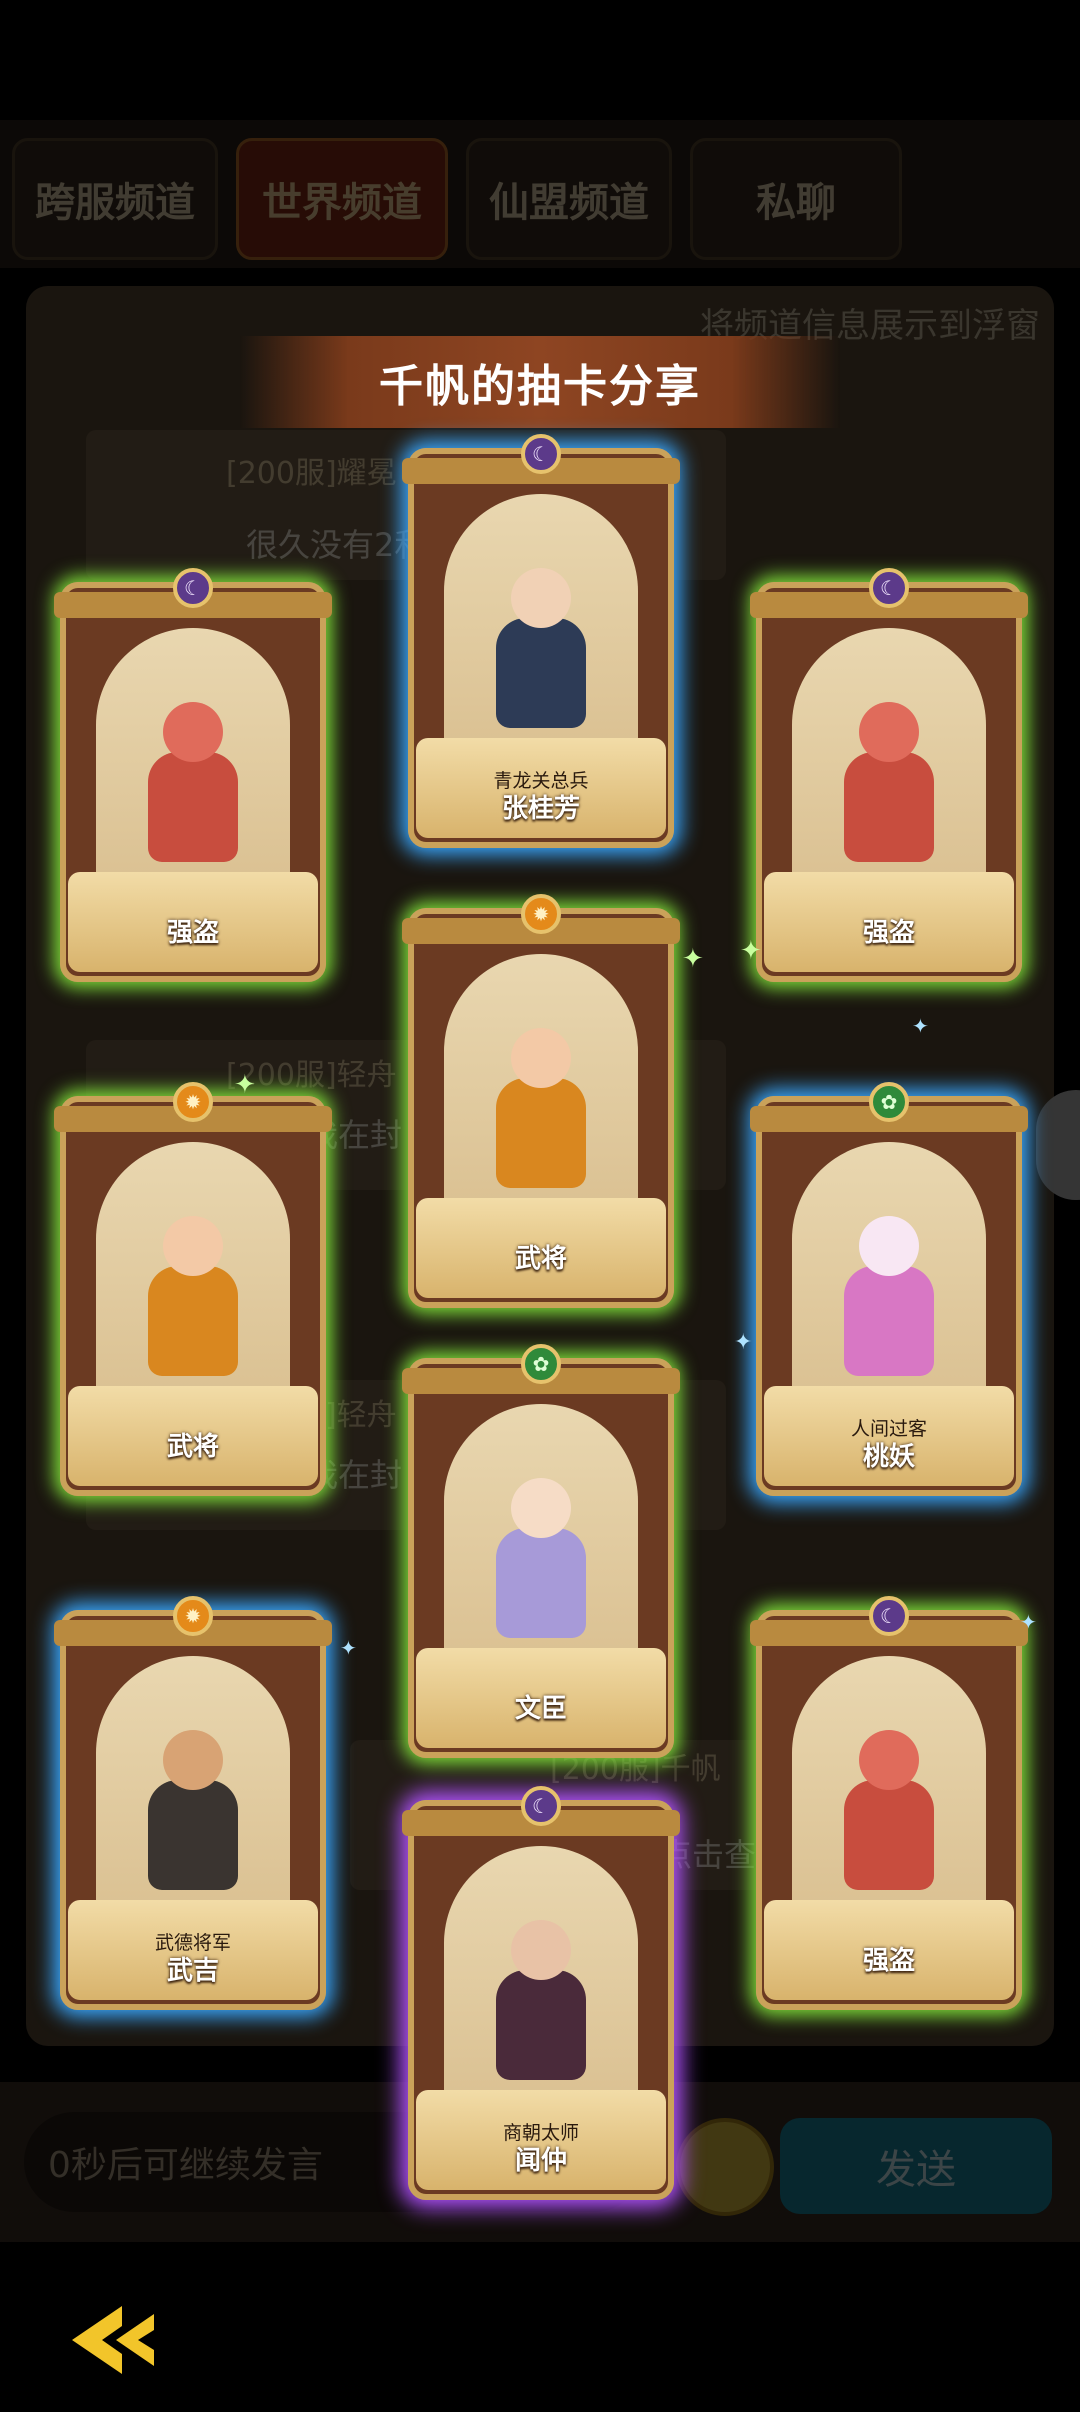 Image resolution: width=1080 pixels, height=2412 pixels. I want to click on hero-name: 桃妖, so click(888, 1457).